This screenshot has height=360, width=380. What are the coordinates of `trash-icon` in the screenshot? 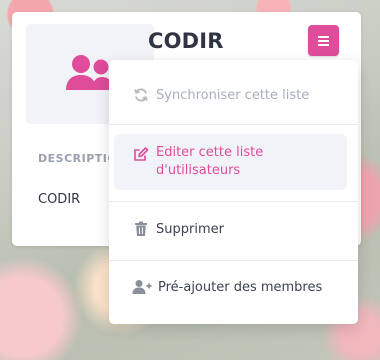 It's located at (141, 229).